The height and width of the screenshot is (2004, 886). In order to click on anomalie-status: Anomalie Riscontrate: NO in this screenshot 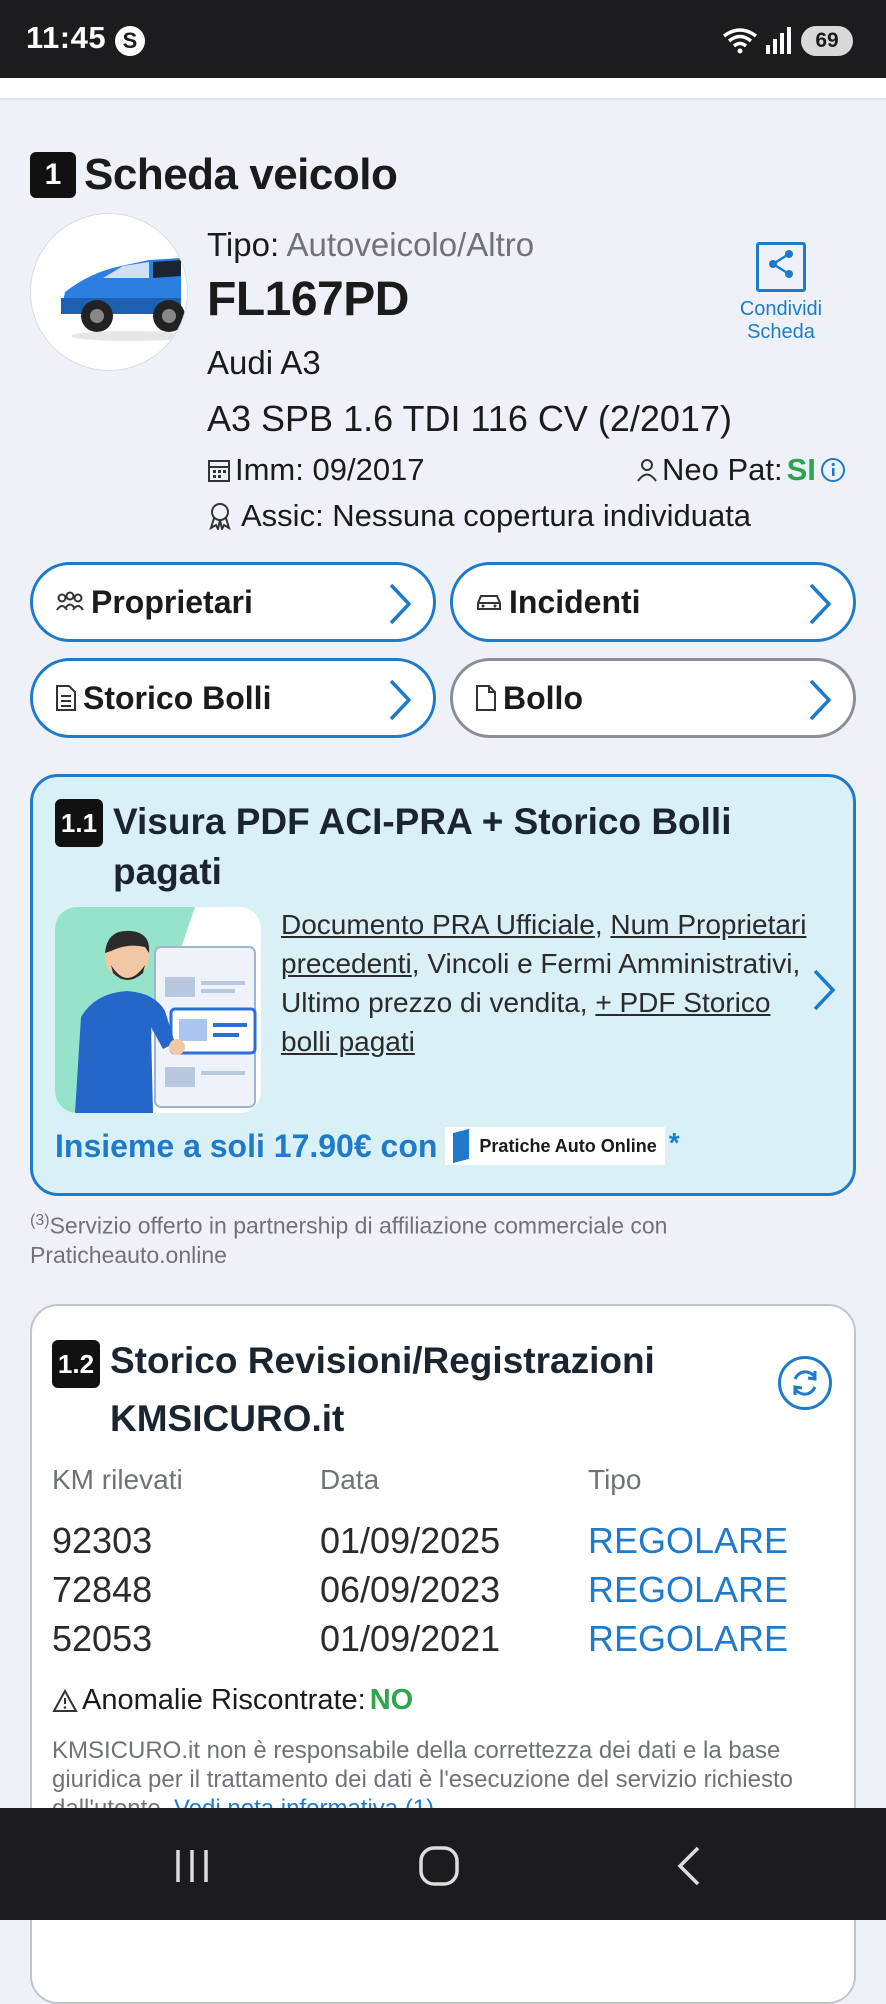, I will do `click(232, 1700)`.